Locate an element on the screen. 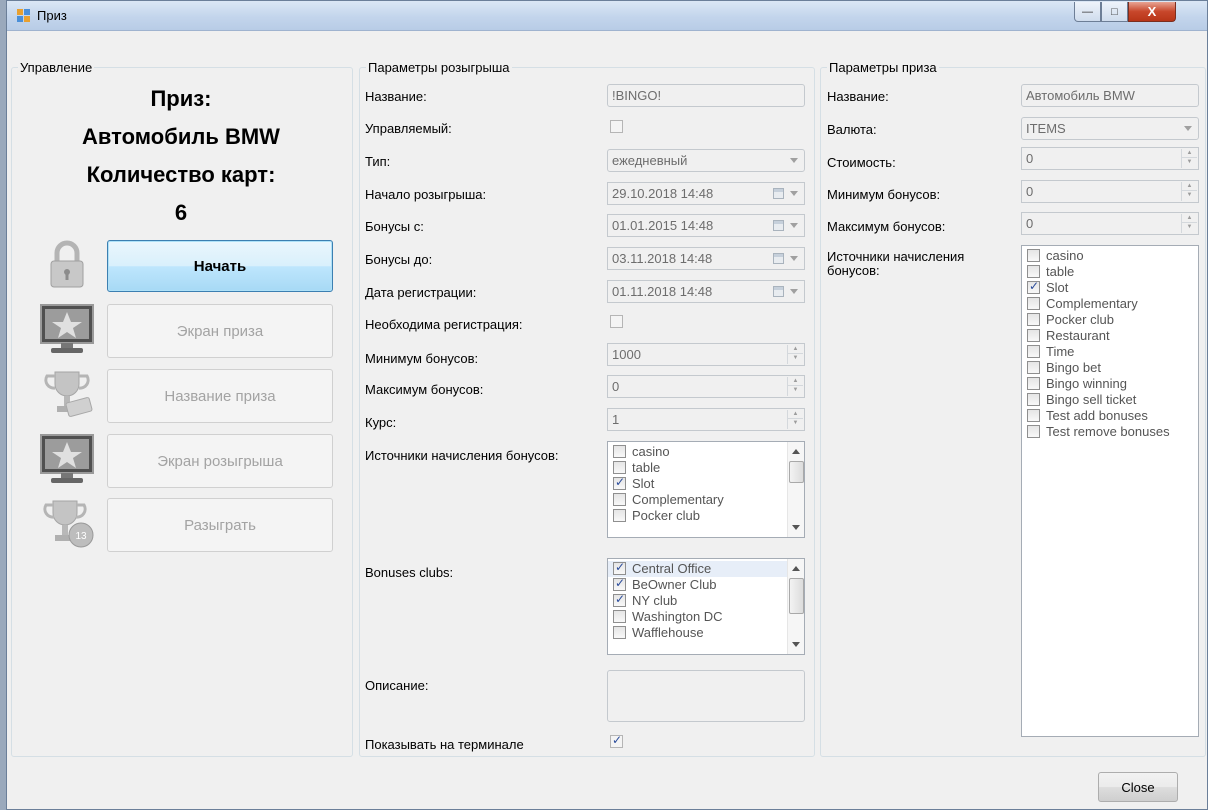  minimize-button: — is located at coordinates (1087, 12).